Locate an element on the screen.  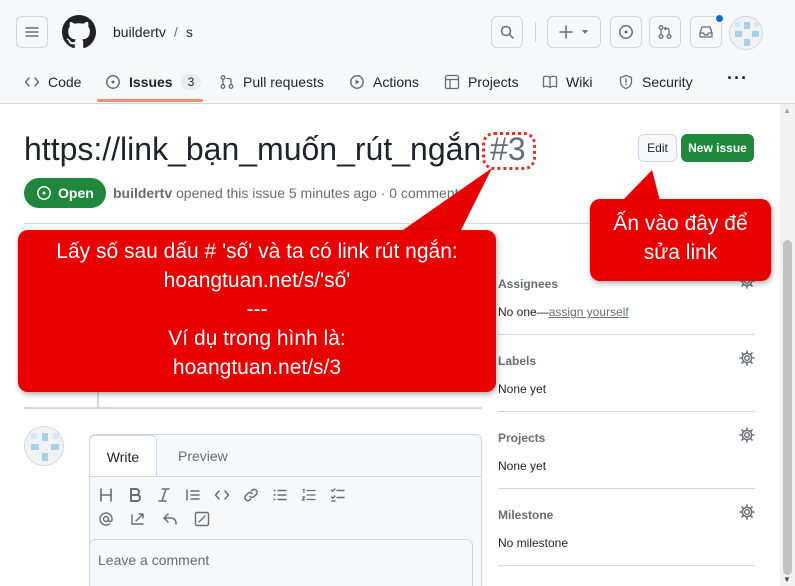
triangle-down-icon is located at coordinates (585, 32).